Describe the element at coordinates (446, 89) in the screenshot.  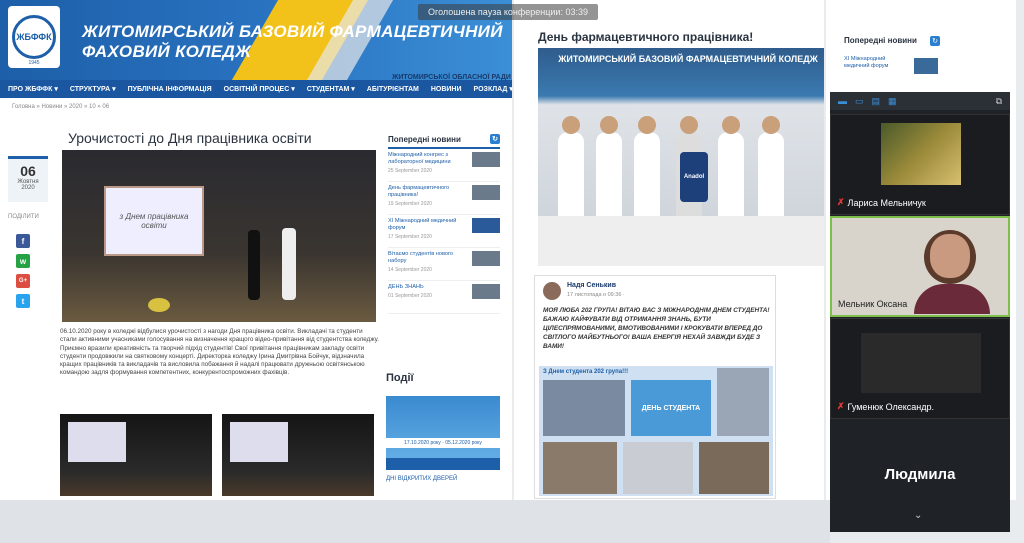
I see `nav-item: НОВИНИ` at that location.